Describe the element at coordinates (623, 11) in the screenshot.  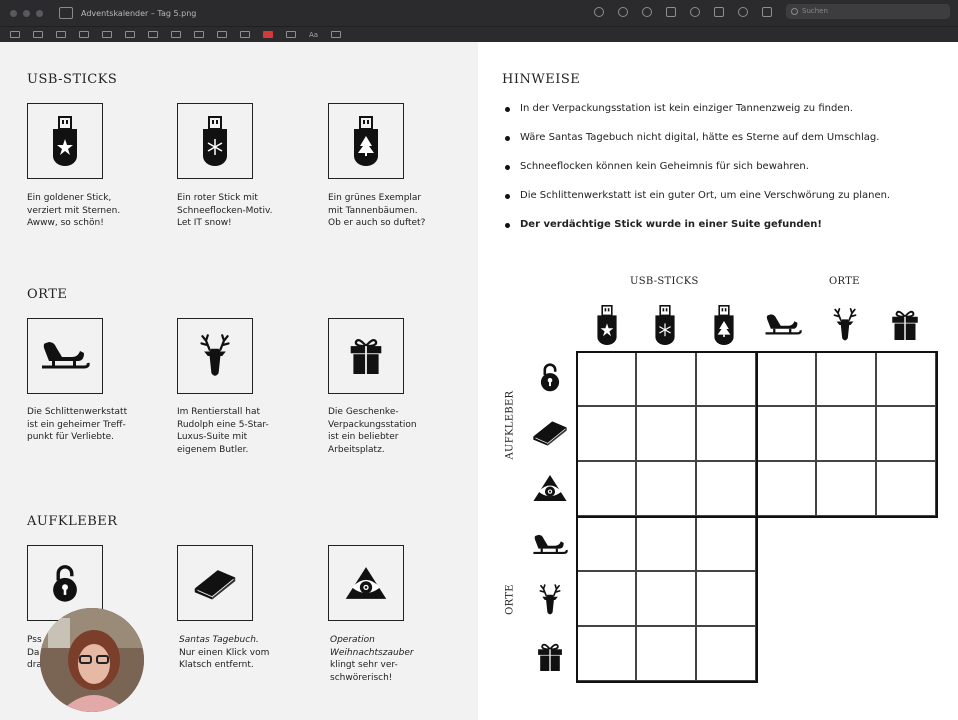
I see `zoom-out-icon` at that location.